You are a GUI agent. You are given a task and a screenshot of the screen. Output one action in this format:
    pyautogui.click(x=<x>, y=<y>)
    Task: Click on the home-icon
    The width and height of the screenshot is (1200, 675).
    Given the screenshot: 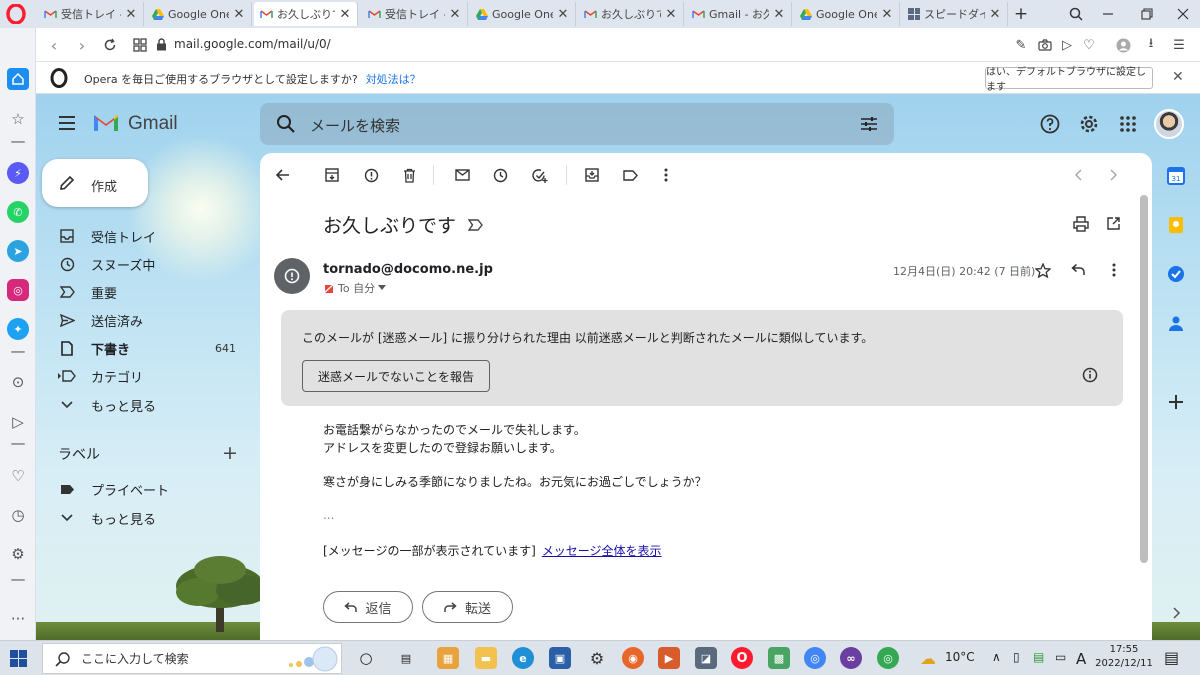 What is the action you would take?
    pyautogui.click(x=18, y=79)
    